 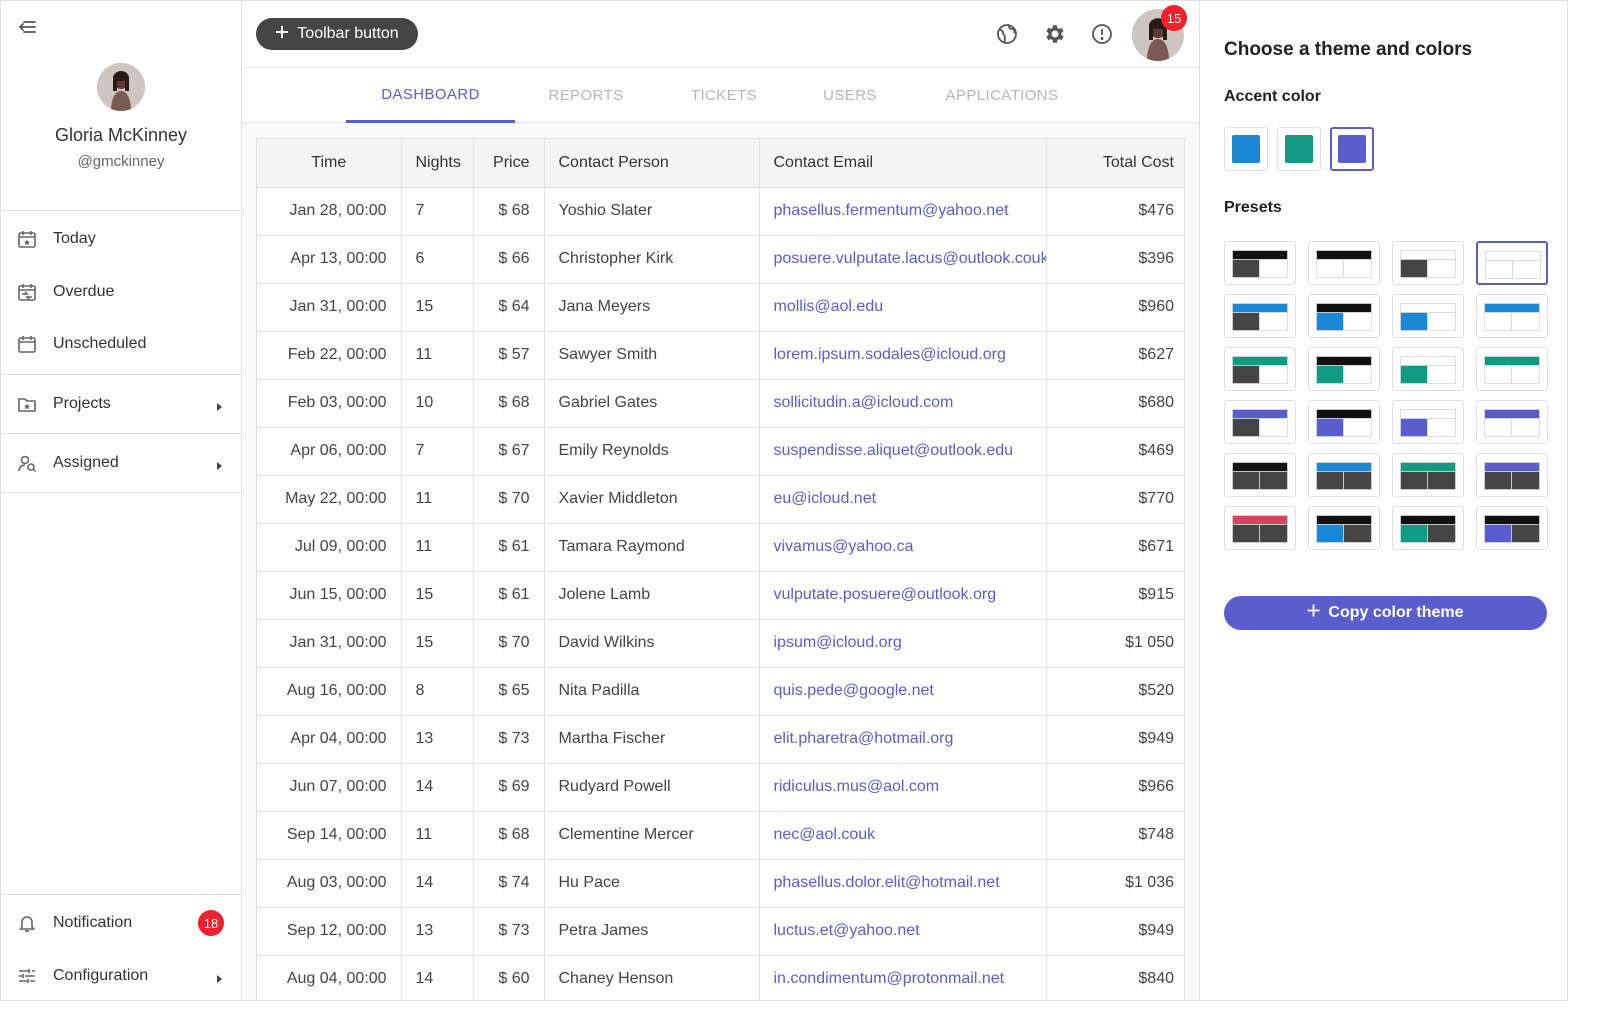 What do you see at coordinates (121, 404) in the screenshot?
I see `nav-item-projects: Projects` at bounding box center [121, 404].